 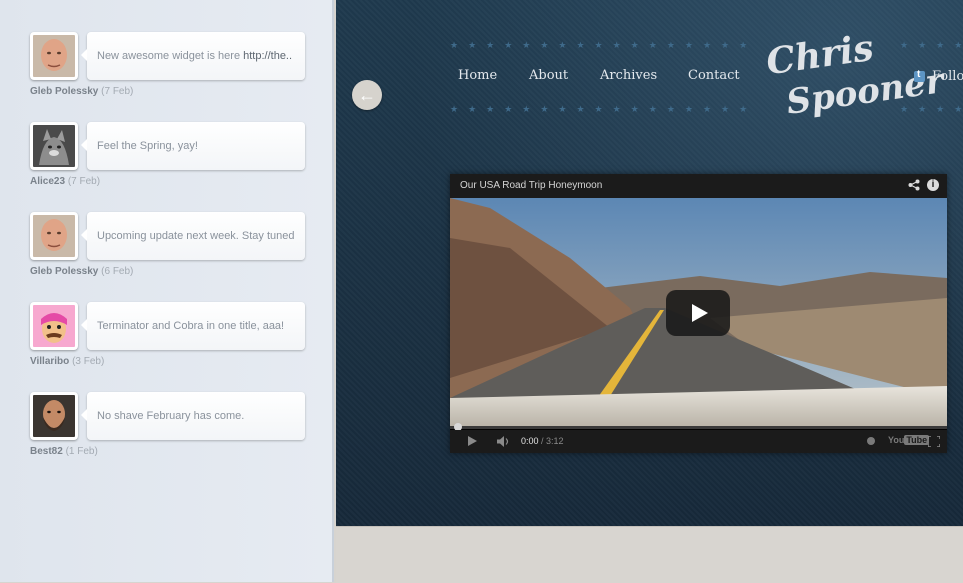 What do you see at coordinates (933, 185) in the screenshot?
I see `info-icon: i` at bounding box center [933, 185].